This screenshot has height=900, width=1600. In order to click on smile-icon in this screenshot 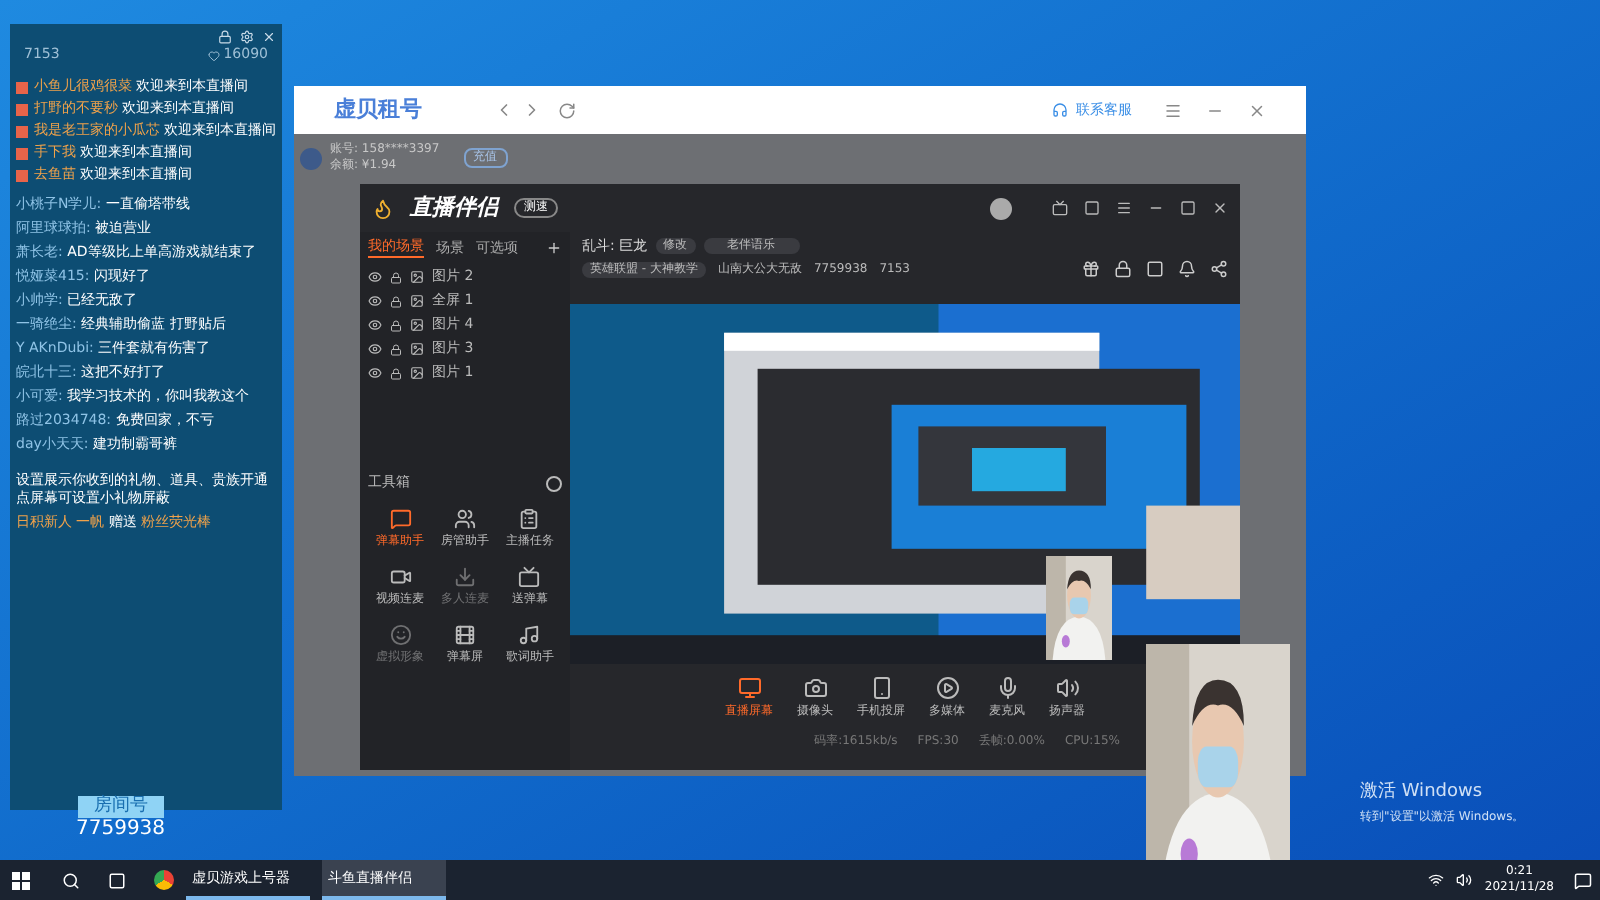, I will do `click(400, 635)`.